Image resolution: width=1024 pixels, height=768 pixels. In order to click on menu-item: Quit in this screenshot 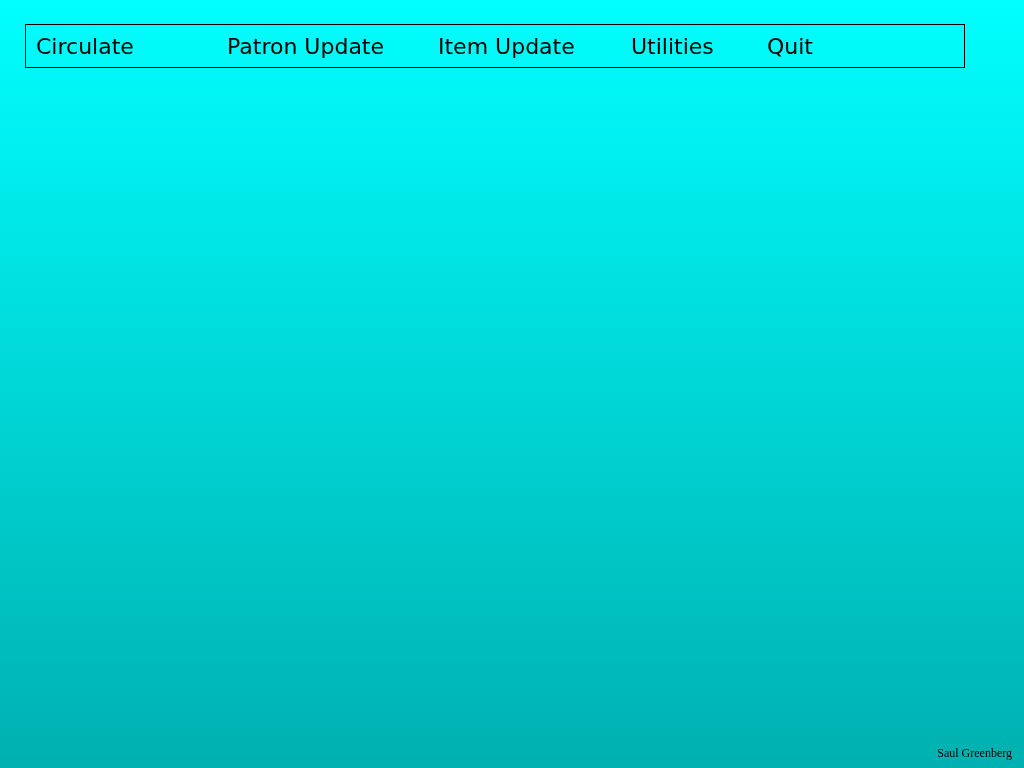, I will do `click(790, 46)`.